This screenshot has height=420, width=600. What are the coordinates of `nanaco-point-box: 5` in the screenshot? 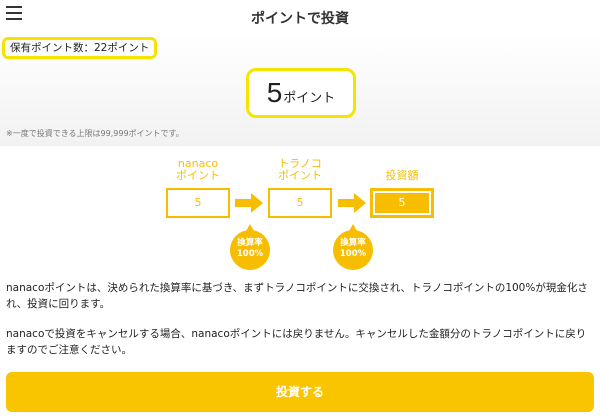 It's located at (198, 203).